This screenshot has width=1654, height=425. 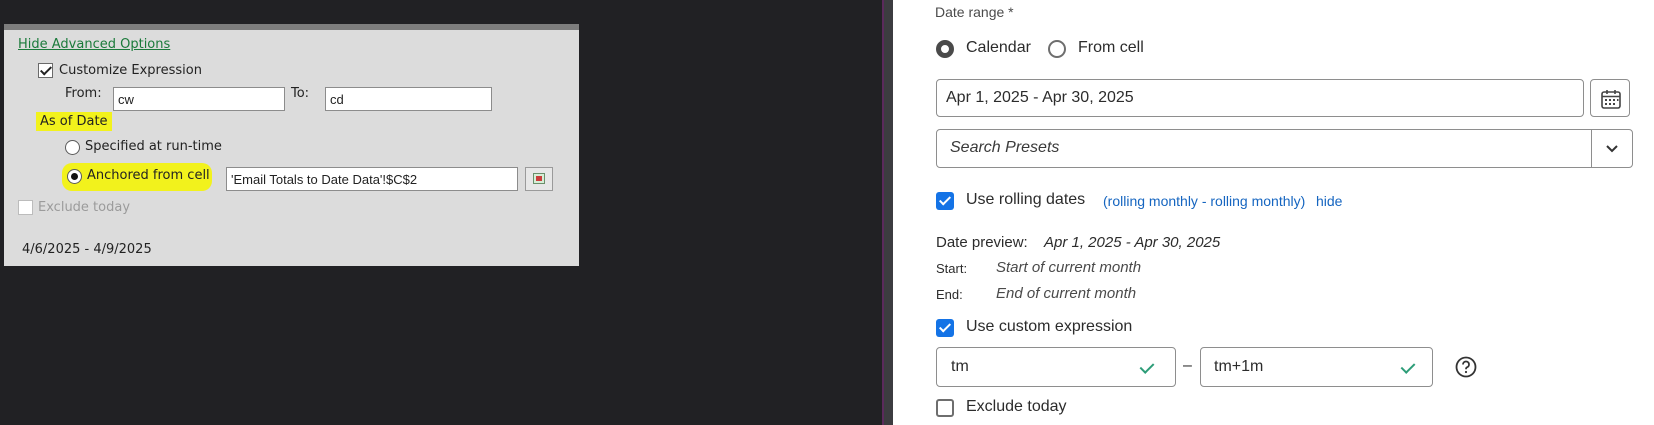 I want to click on date-range-label: Date range *, so click(x=974, y=12).